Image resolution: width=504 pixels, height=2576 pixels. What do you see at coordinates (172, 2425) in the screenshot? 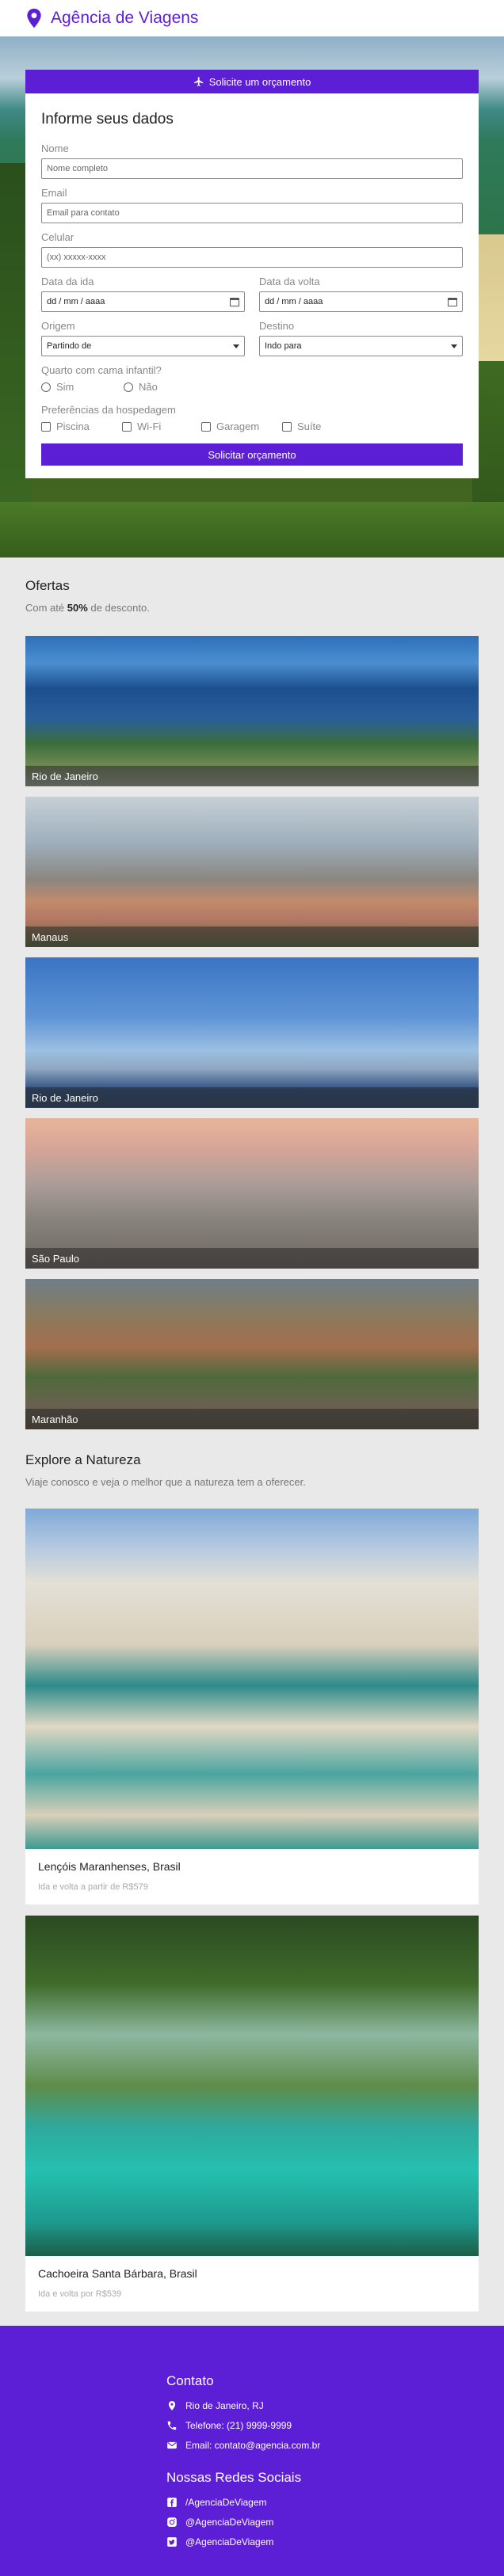
I see `phone-icon` at bounding box center [172, 2425].